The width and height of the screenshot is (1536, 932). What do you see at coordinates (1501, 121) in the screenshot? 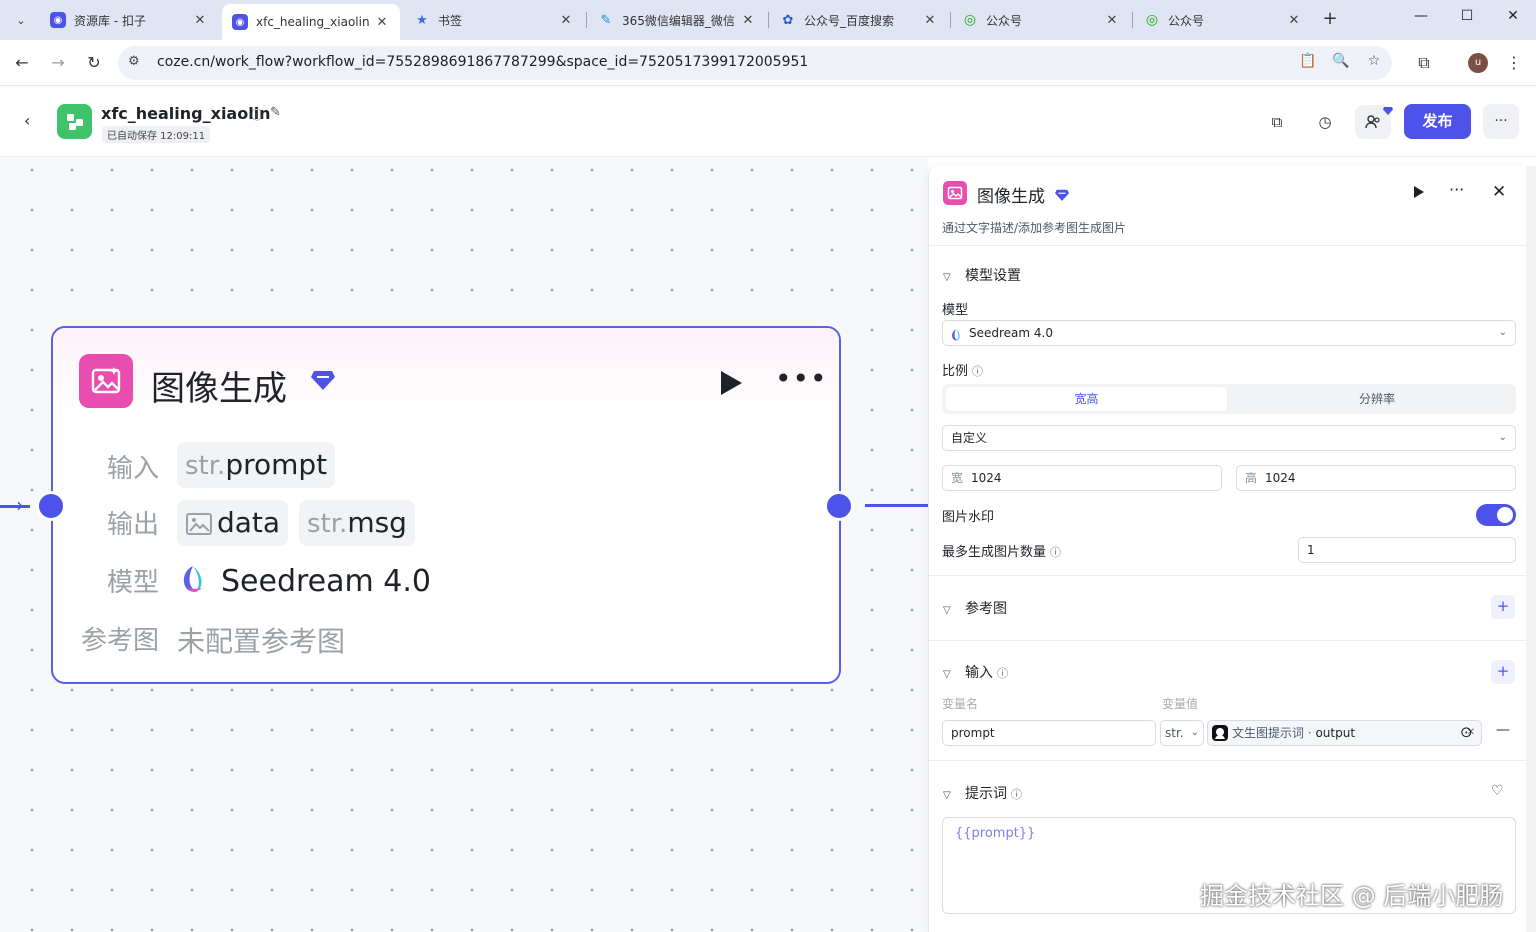
I see `more-options-button: ···` at bounding box center [1501, 121].